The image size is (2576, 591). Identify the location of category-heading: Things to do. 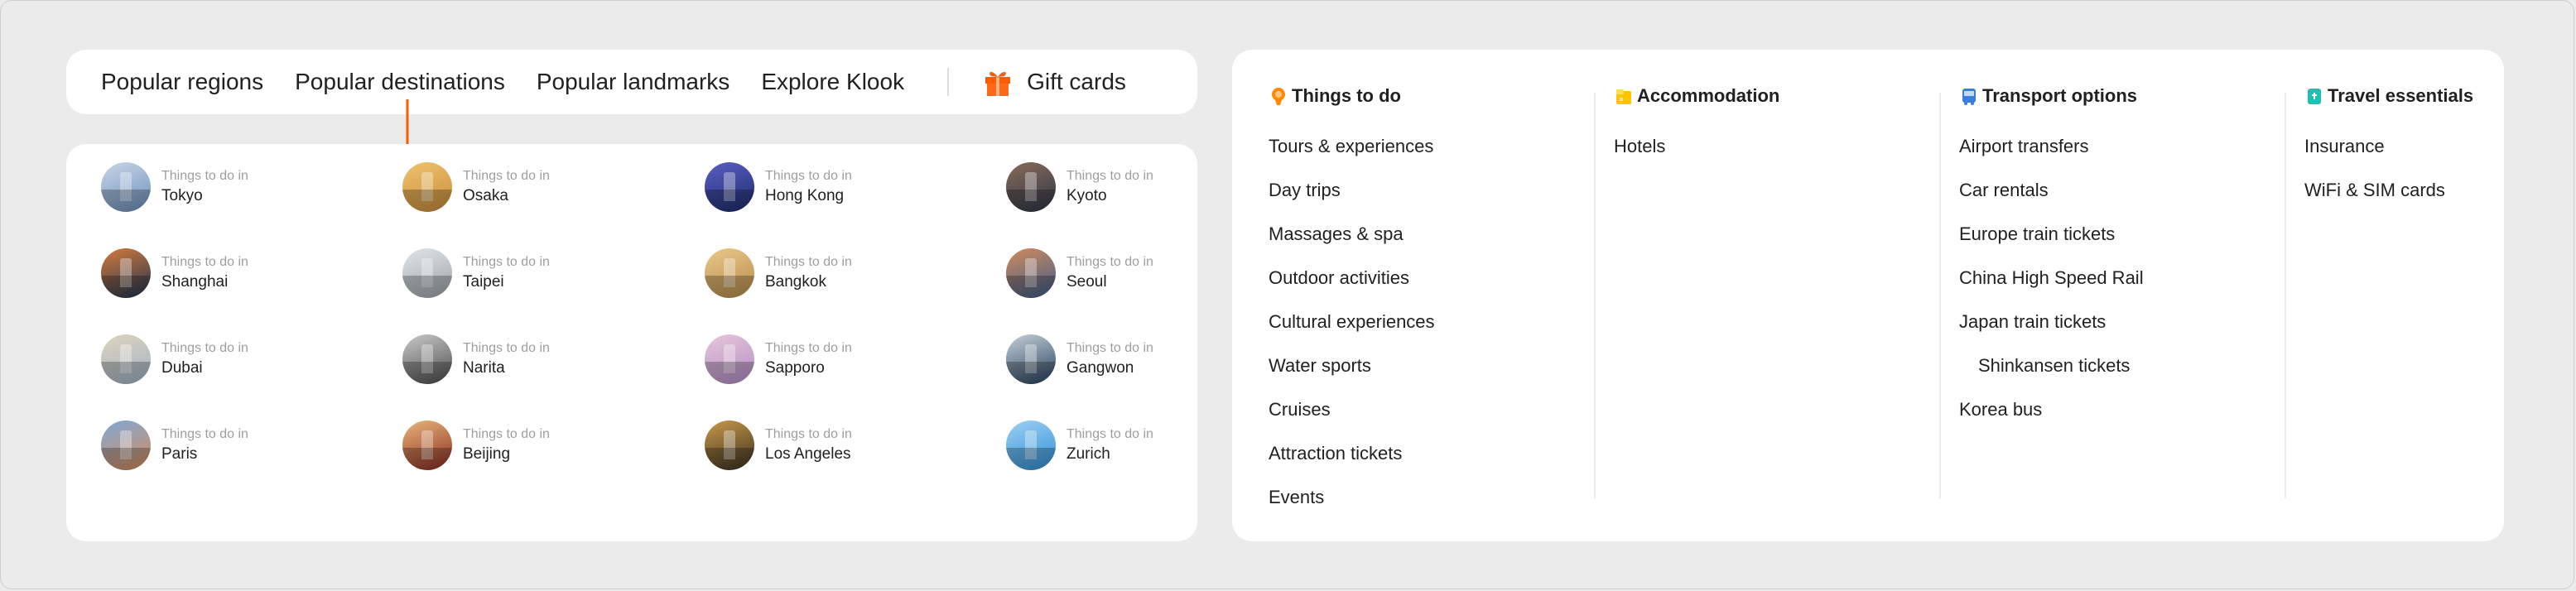
(1352, 96).